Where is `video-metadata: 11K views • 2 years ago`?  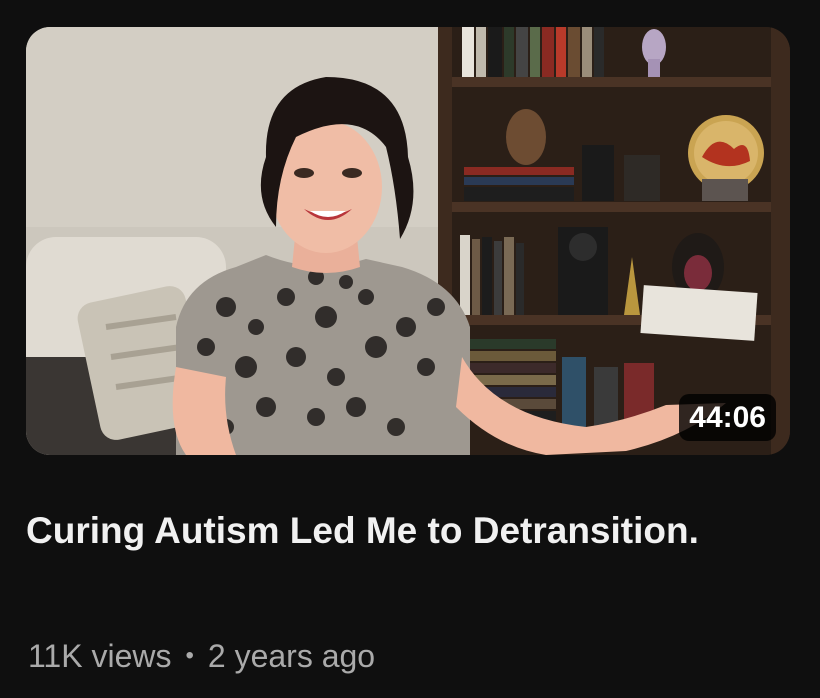
video-metadata: 11K views • 2 years ago is located at coordinates (201, 656).